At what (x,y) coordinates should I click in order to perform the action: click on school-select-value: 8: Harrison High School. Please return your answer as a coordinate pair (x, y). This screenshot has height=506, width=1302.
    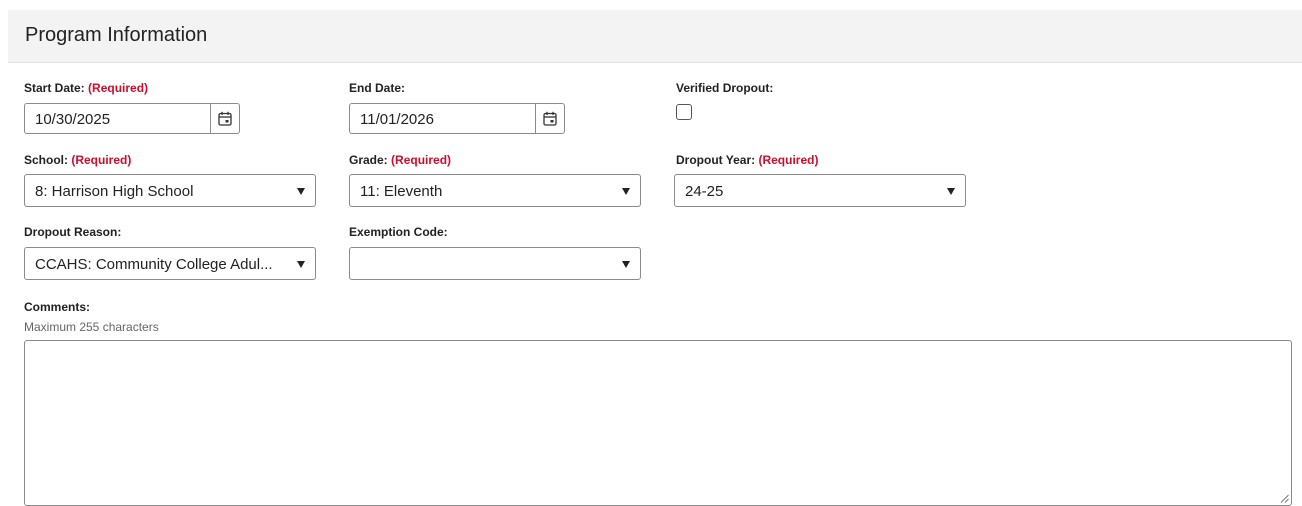
    Looking at the image, I should click on (114, 191).